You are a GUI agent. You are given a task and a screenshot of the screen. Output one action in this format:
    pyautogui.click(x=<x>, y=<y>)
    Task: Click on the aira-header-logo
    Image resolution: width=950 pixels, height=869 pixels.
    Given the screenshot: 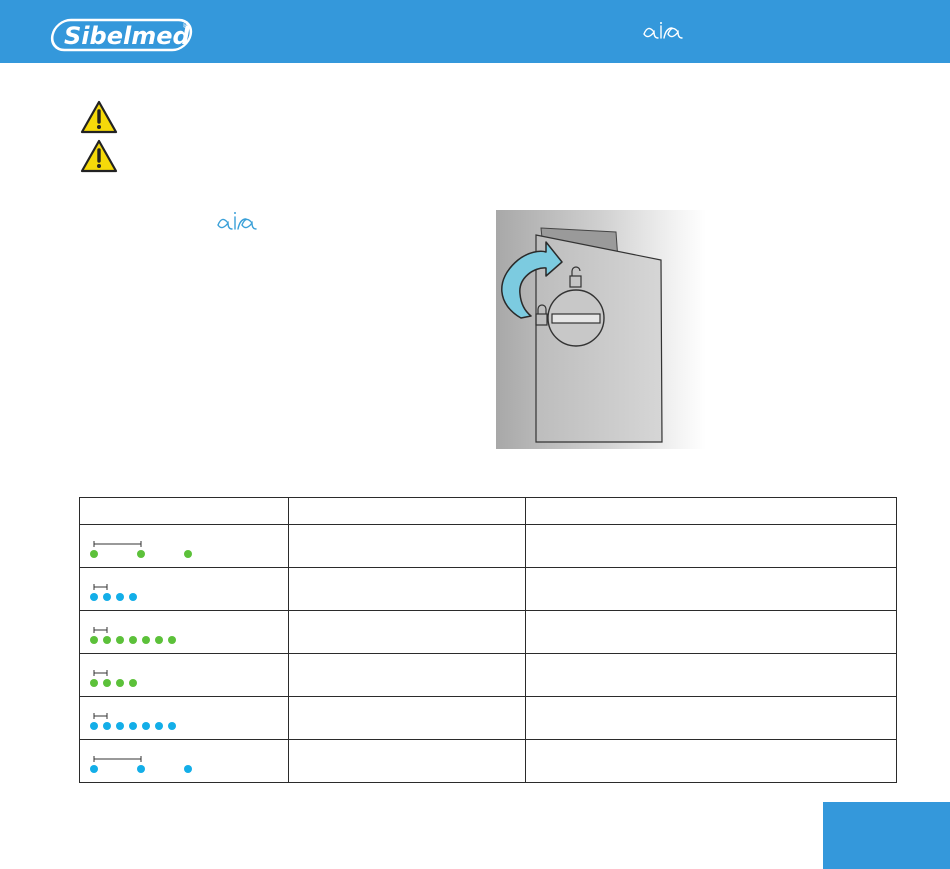 What is the action you would take?
    pyautogui.click(x=663, y=30)
    